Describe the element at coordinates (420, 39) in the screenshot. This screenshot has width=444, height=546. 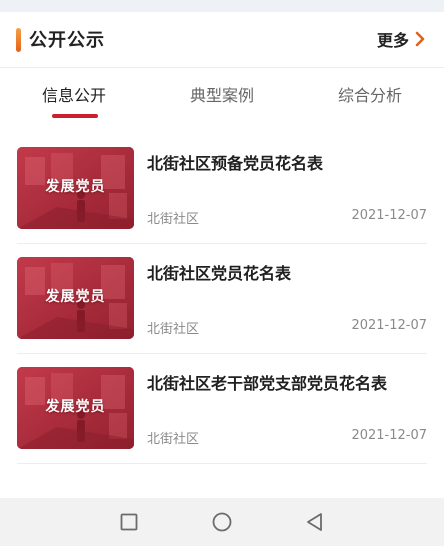
I see `chevron-right-icon` at that location.